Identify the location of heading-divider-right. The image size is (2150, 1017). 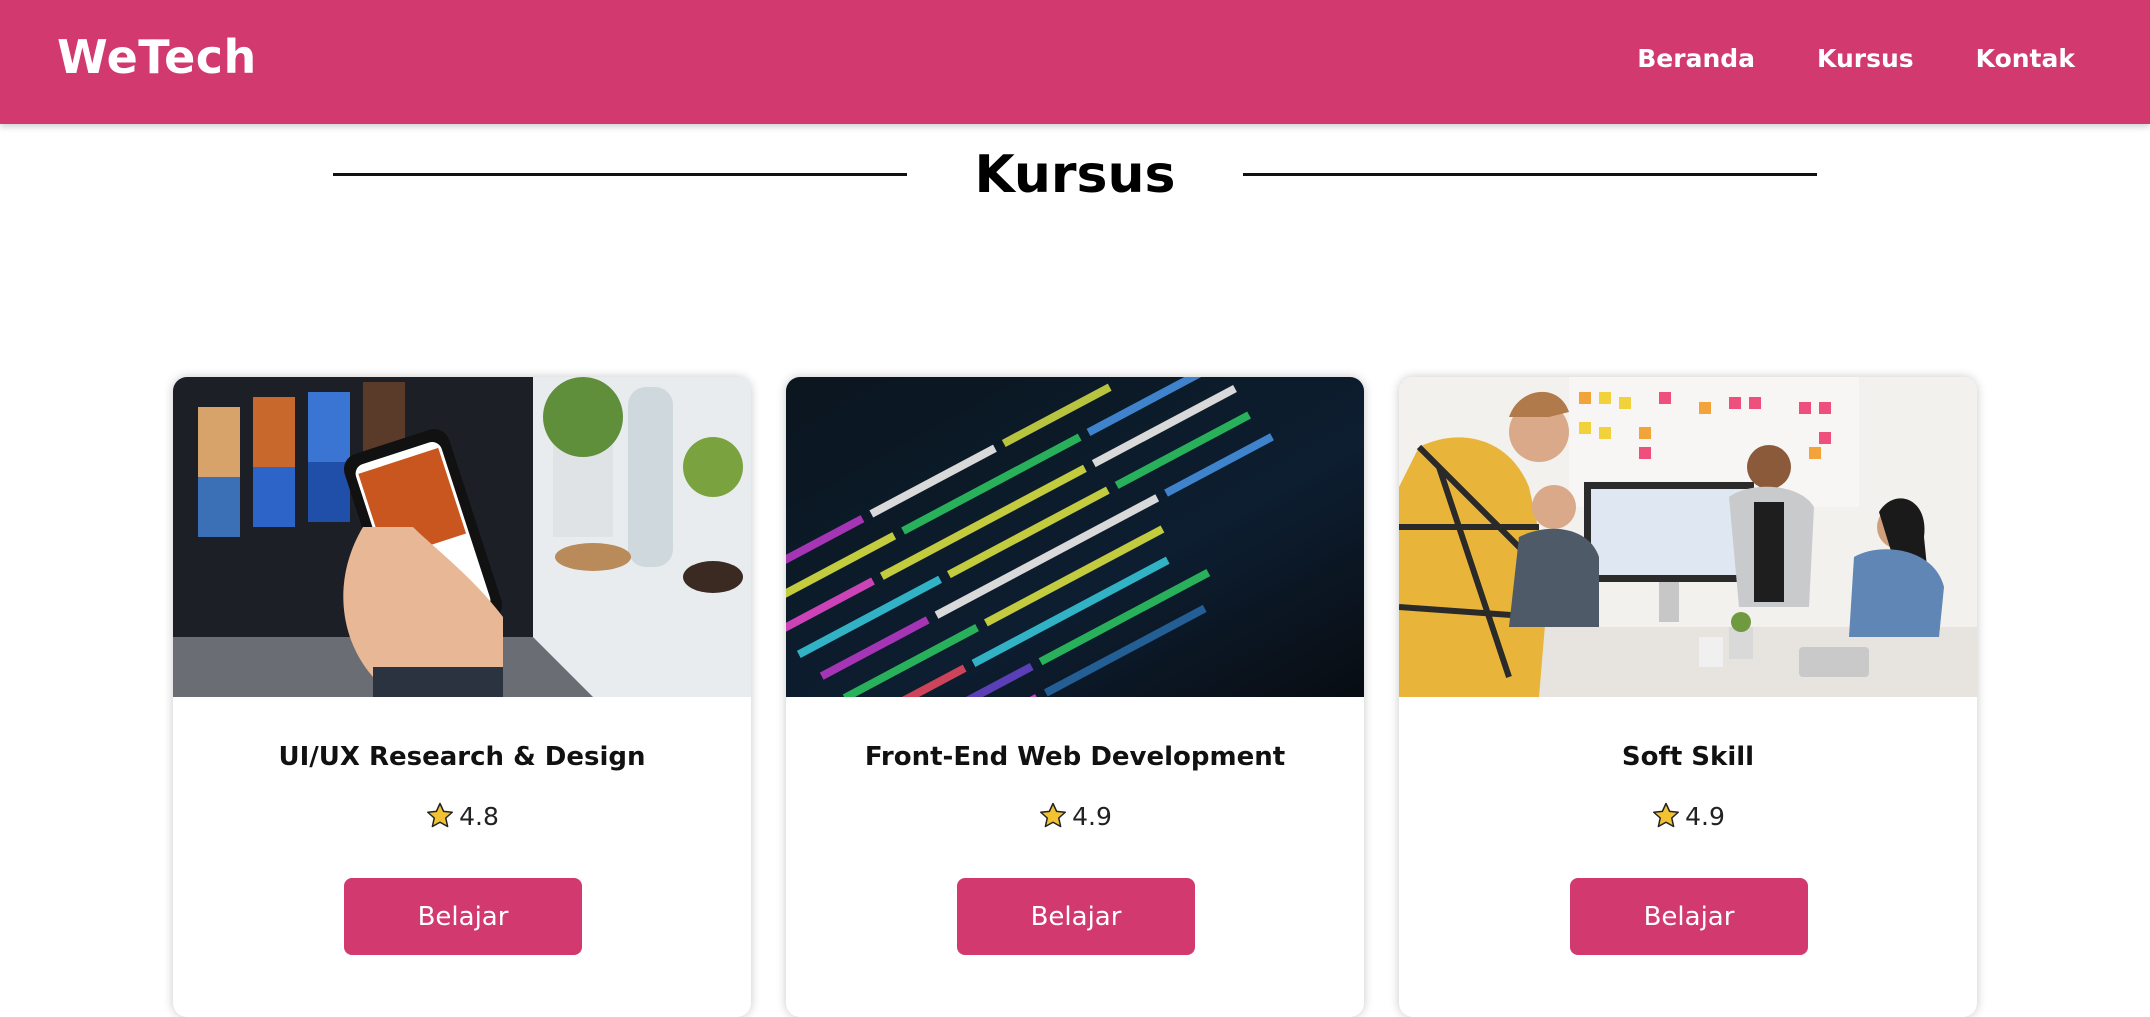
(1530, 174).